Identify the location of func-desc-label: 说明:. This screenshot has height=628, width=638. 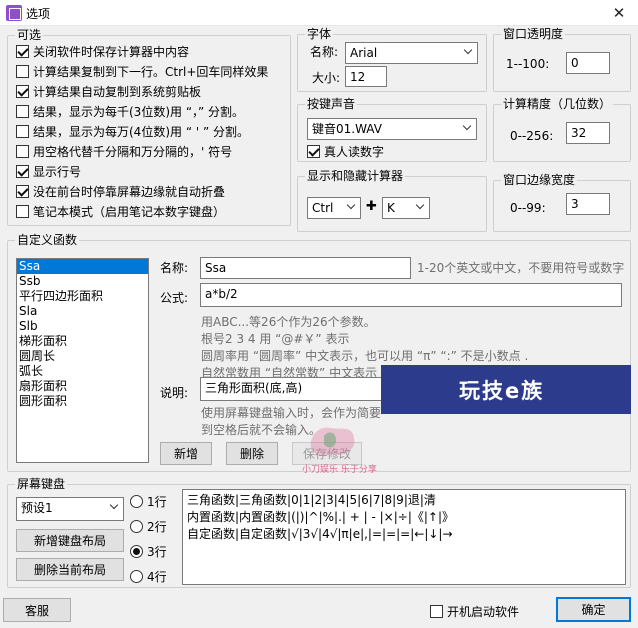
(174, 393).